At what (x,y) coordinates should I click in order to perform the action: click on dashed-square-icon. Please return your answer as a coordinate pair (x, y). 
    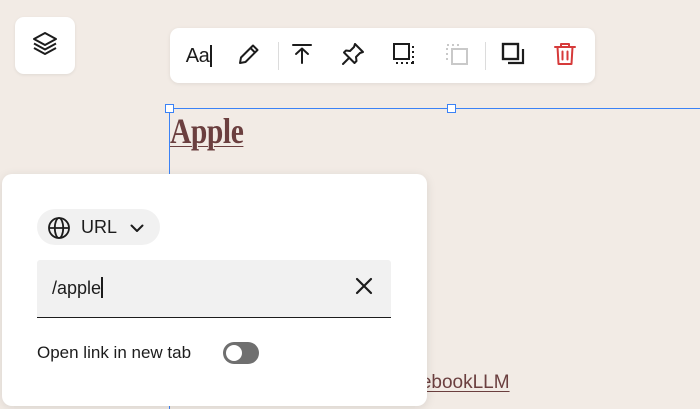
    Looking at the image, I should click on (457, 56).